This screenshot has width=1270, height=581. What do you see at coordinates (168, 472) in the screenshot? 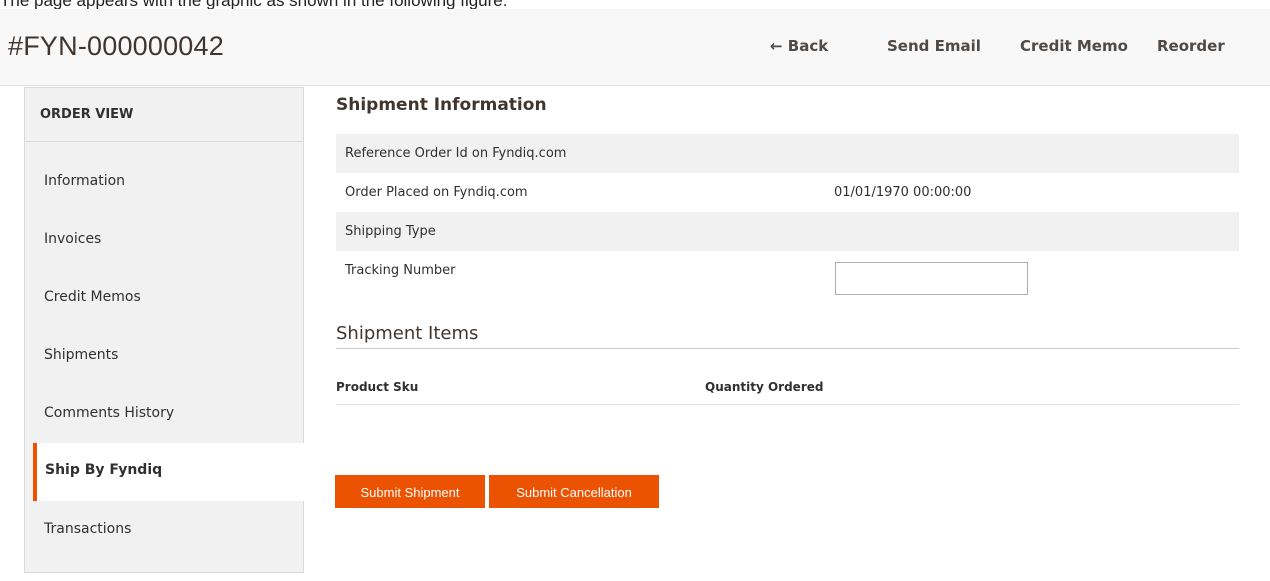
I see `sidebar-item-ship-by-fyndiq: Ship By Fyndiq` at bounding box center [168, 472].